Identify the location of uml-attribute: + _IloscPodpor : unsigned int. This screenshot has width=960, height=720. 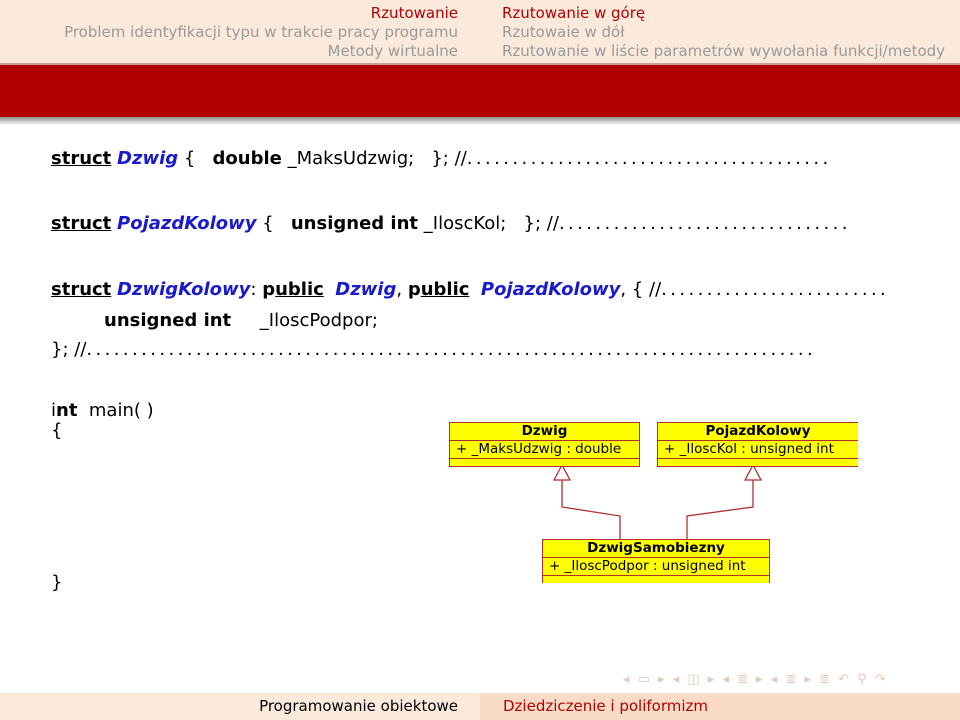
(656, 567).